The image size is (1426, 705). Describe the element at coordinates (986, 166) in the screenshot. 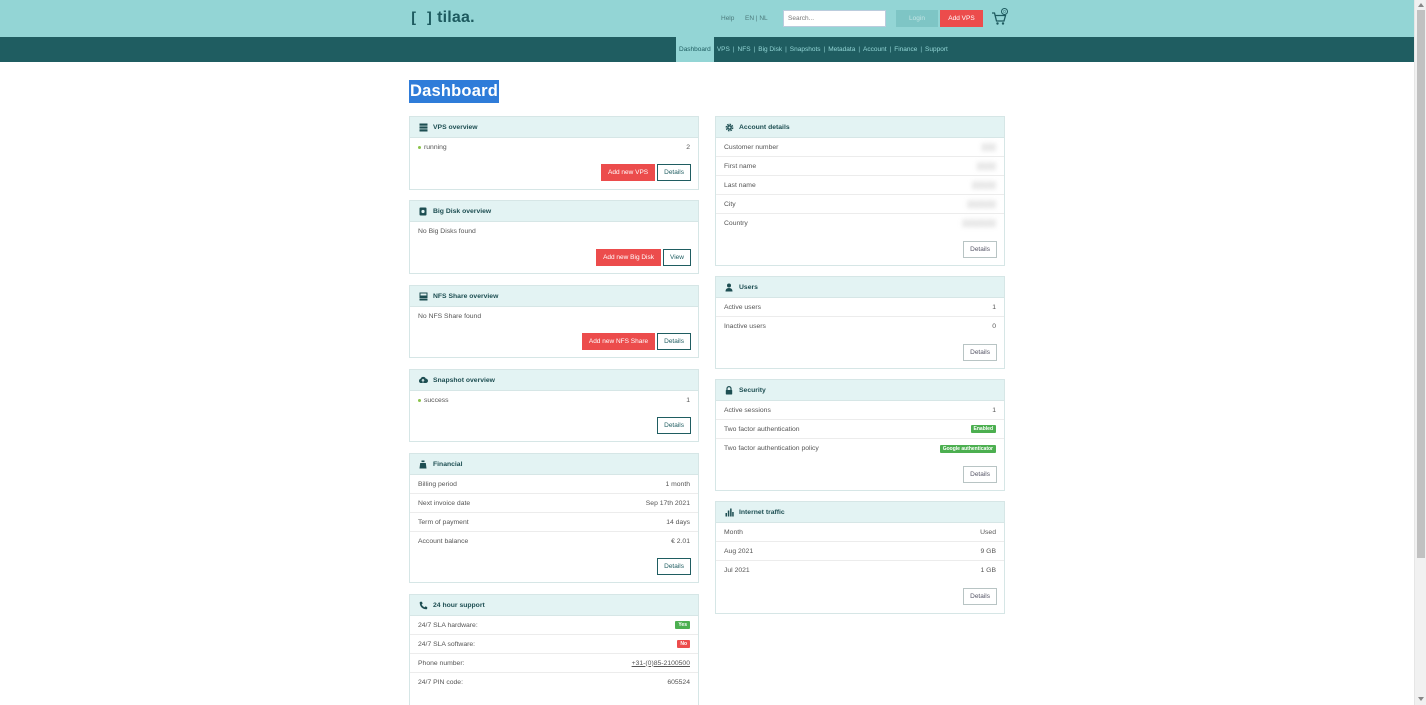

I see `redacted-value: ▒▒▒▒` at that location.